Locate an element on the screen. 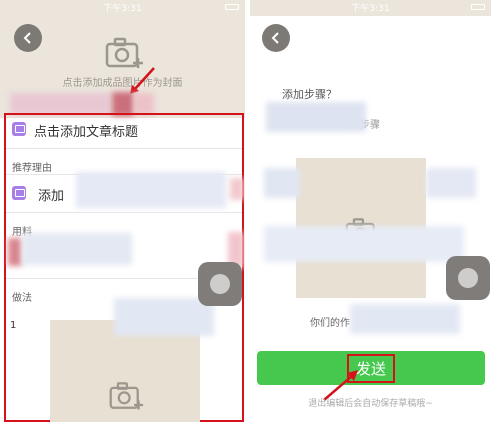  blurred-ingredient-icon is located at coordinates (15, 252).